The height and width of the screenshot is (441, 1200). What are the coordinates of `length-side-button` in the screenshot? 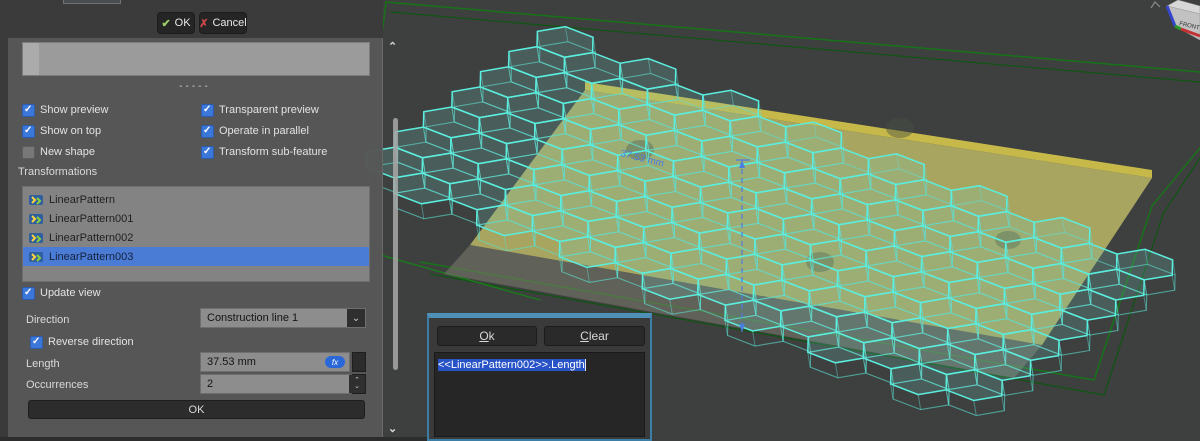 It's located at (359, 362).